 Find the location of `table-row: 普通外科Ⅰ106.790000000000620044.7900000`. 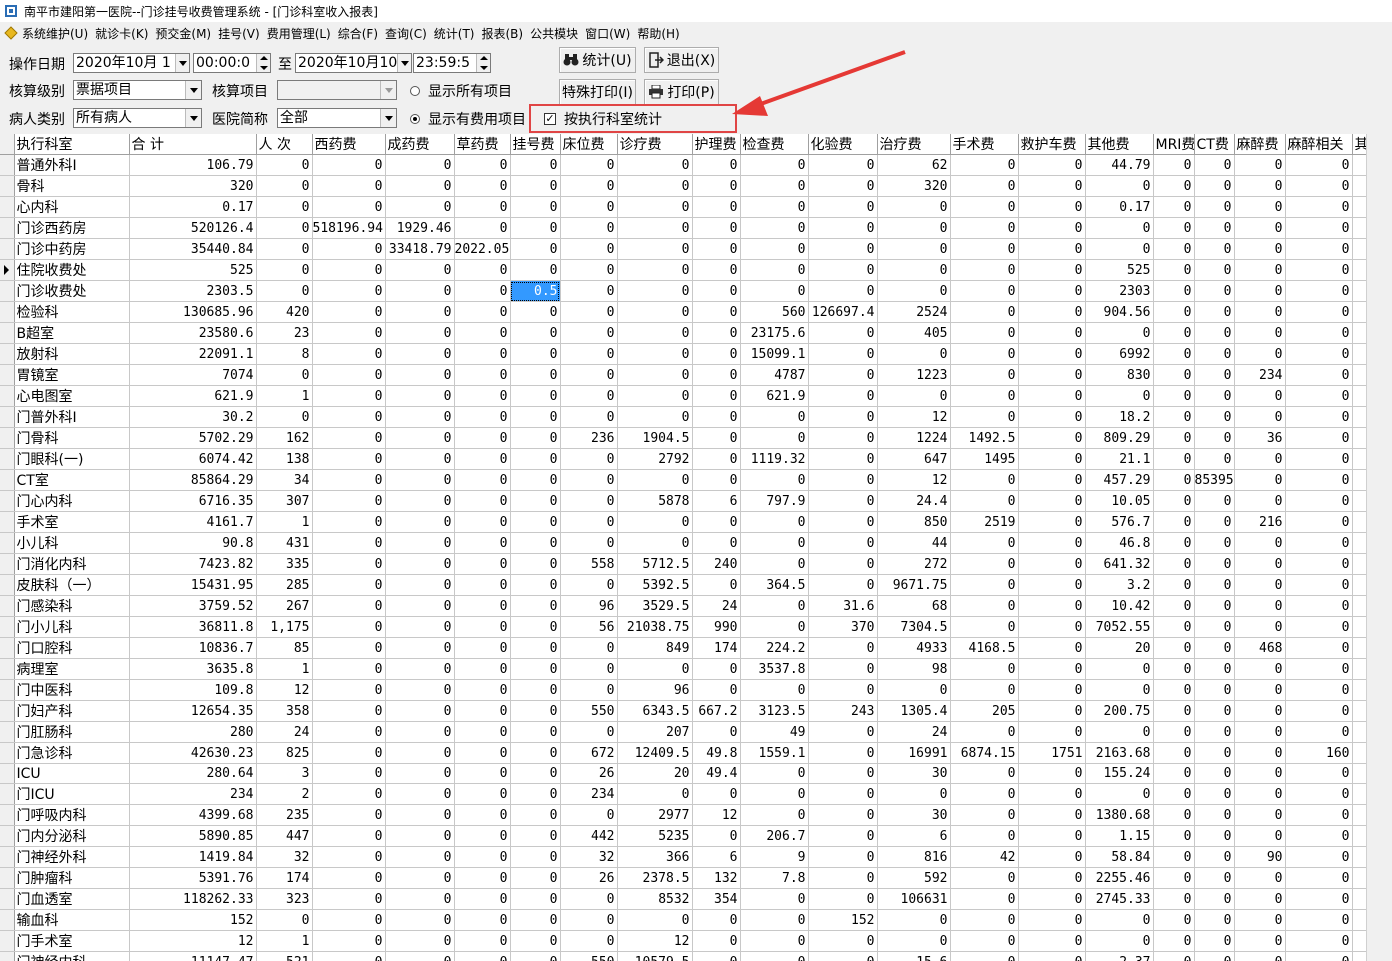

table-row: 普通外科Ⅰ106.790000000000620044.7900000 is located at coordinates (696, 165).